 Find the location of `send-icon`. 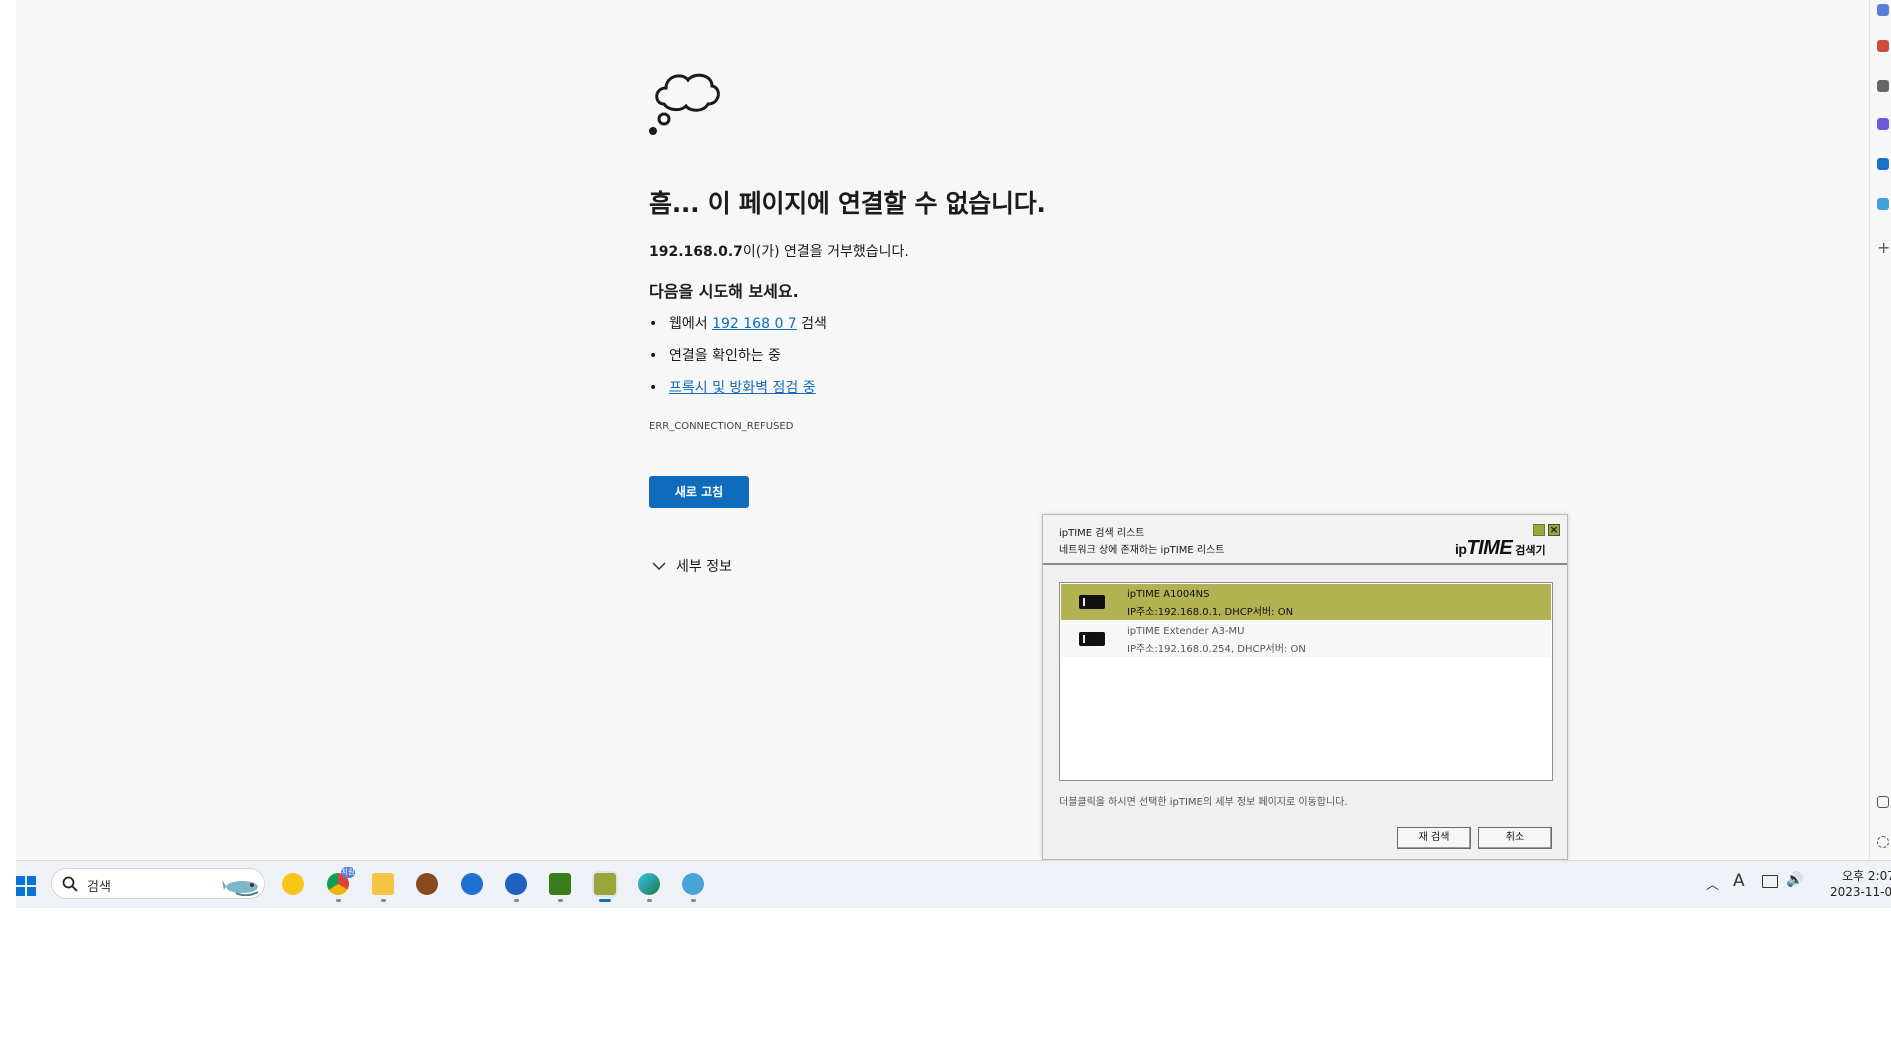

send-icon is located at coordinates (1883, 204).